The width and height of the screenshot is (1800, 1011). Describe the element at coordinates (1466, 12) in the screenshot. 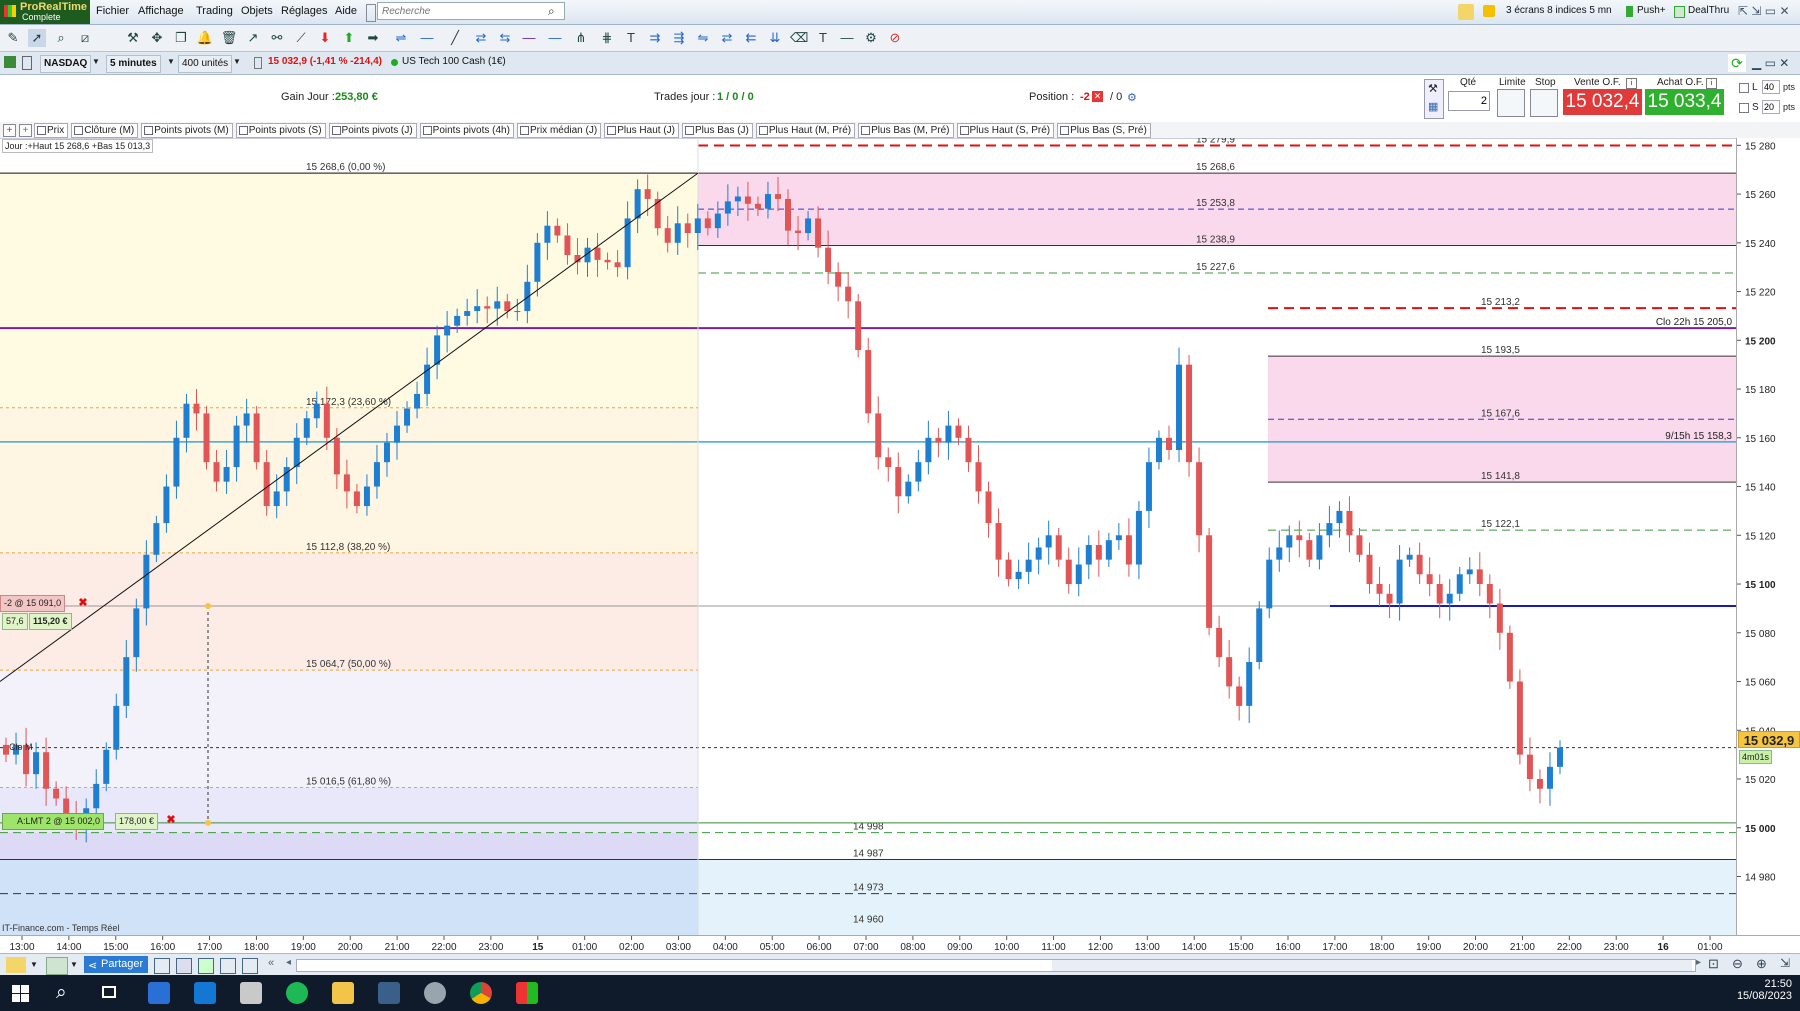

I see `trend-icon` at that location.